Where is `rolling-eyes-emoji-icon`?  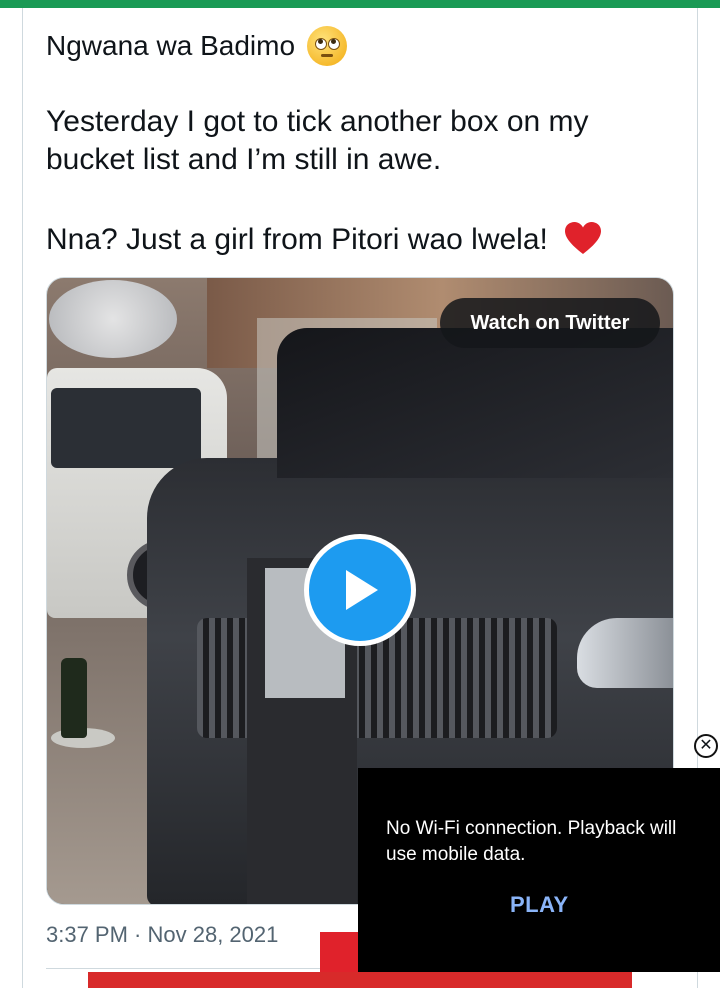
rolling-eyes-emoji-icon is located at coordinates (327, 46).